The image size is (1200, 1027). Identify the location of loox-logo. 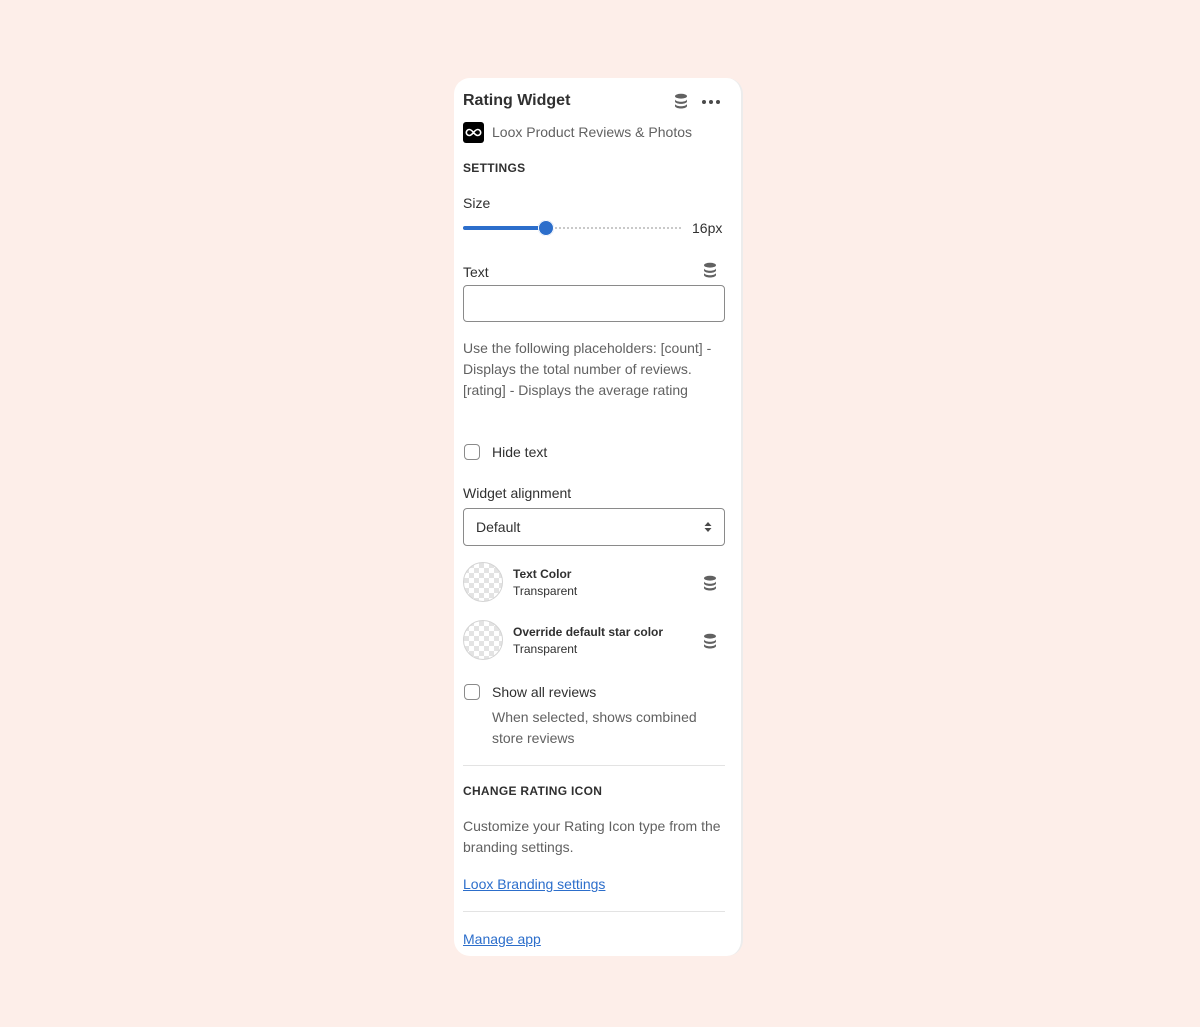
(473, 132).